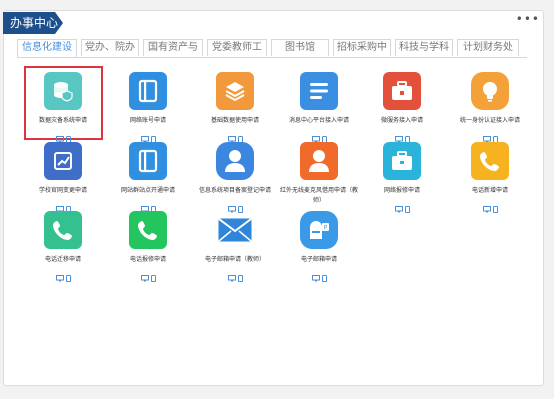 This screenshot has width=554, height=399. I want to click on tab-finance: 计划财务处, so click(488, 47).